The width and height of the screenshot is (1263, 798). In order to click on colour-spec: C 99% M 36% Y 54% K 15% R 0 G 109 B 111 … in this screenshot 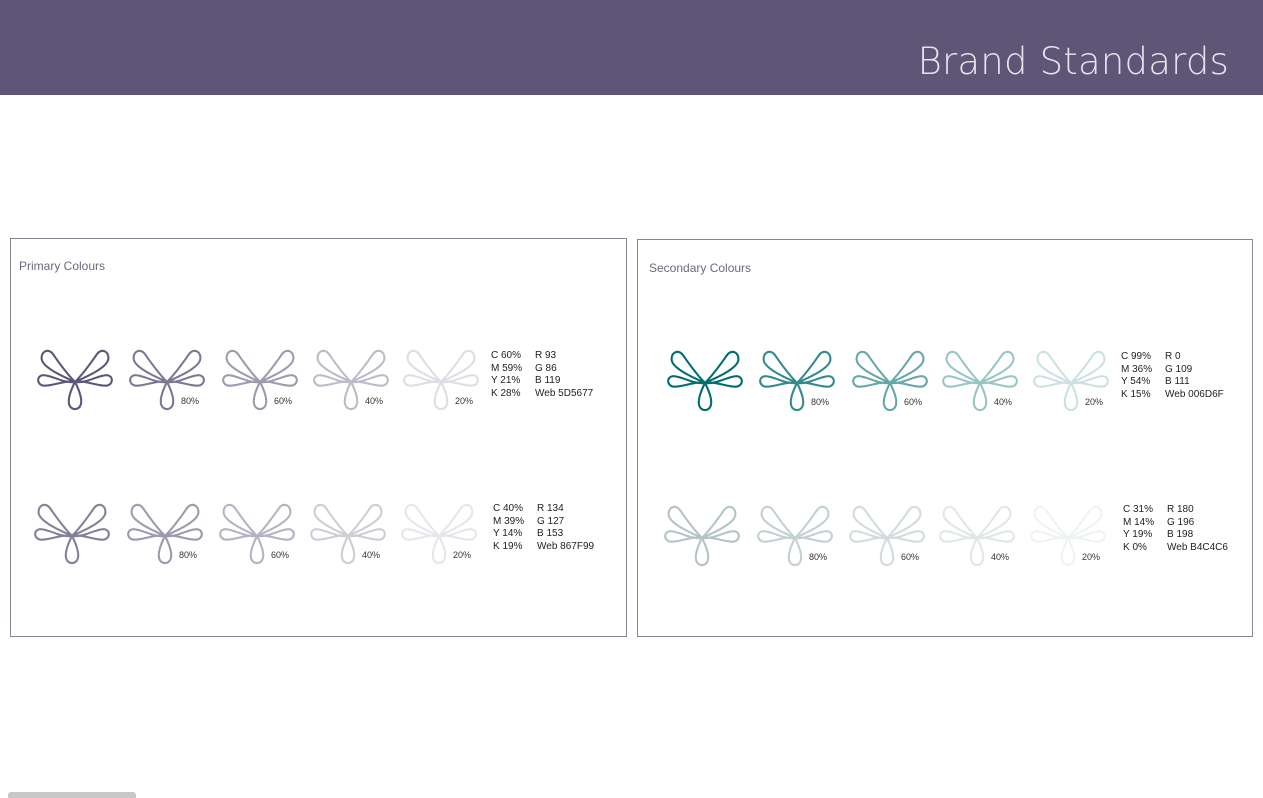, I will do `click(1172, 376)`.